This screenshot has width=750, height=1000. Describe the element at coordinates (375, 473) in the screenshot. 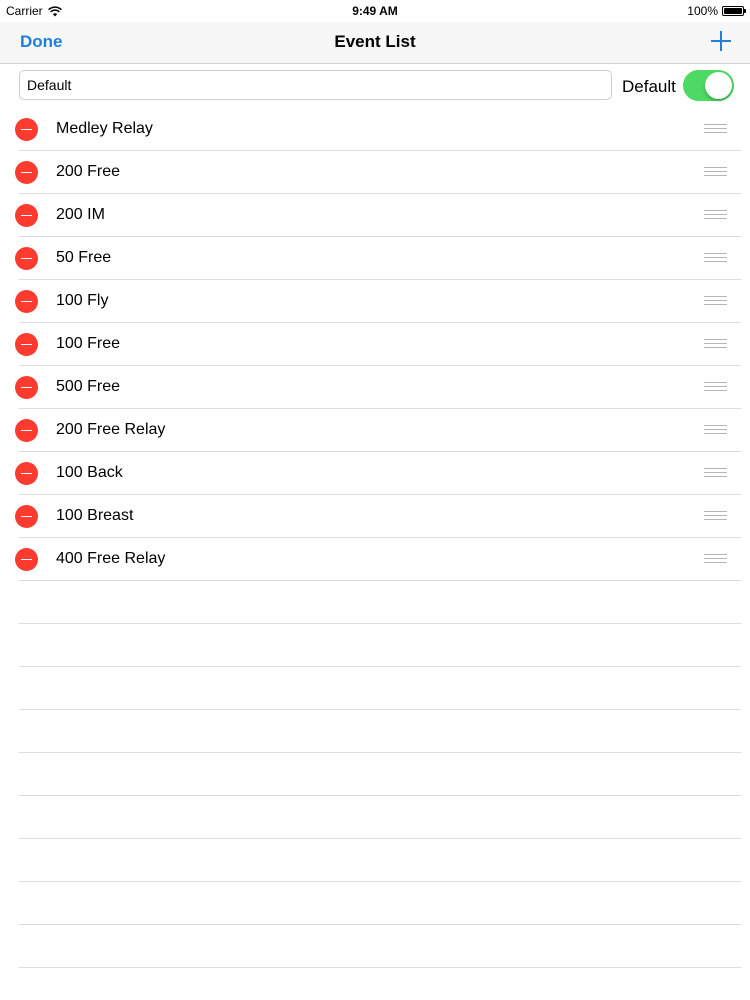

I see `event-row: 100 Back` at that location.